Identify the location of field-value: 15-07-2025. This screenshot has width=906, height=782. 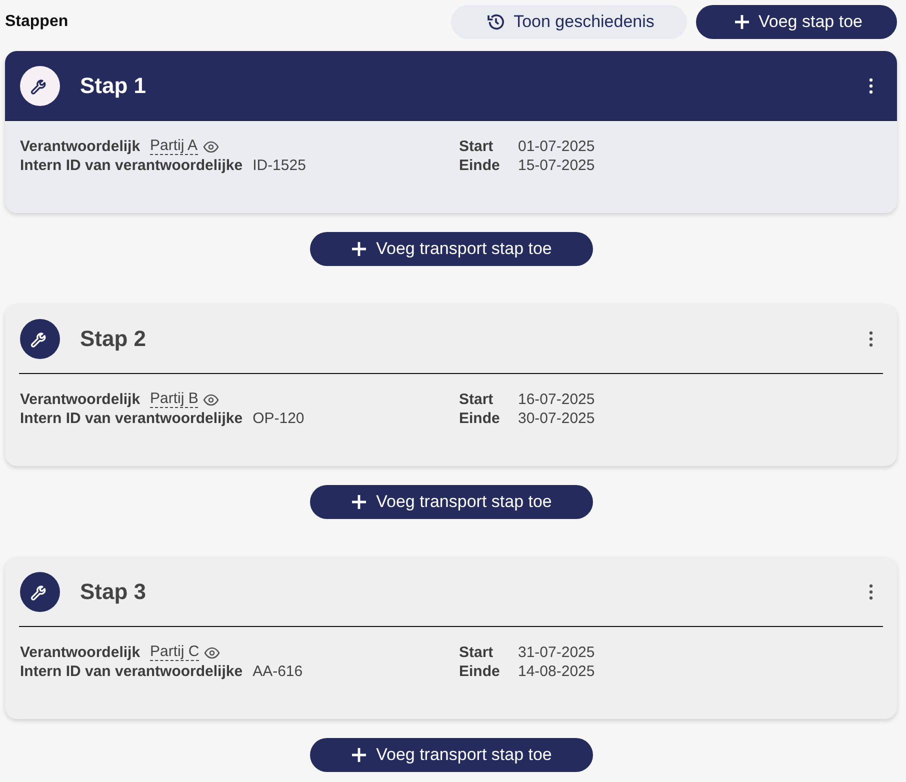
(556, 165).